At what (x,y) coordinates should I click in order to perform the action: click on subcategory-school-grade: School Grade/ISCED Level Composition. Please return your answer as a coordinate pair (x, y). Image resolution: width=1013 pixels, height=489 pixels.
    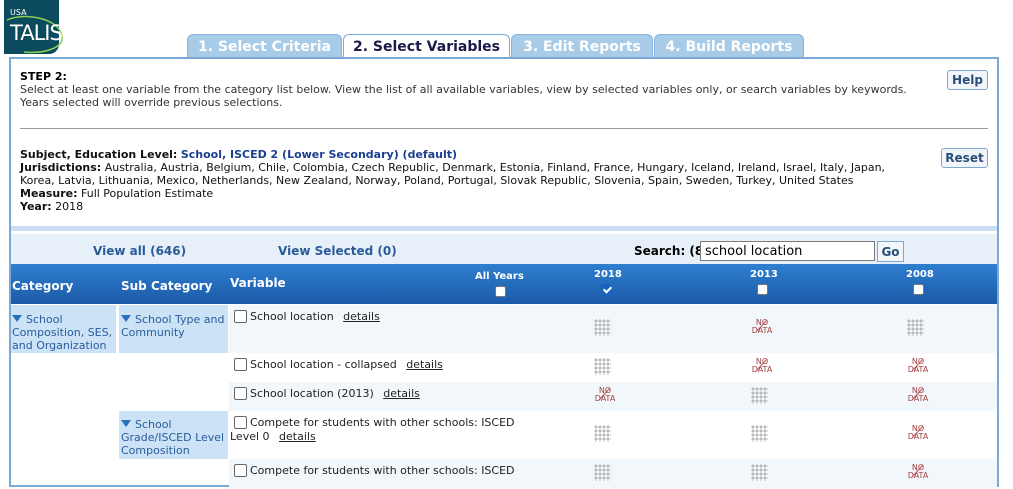
    Looking at the image, I should click on (173, 435).